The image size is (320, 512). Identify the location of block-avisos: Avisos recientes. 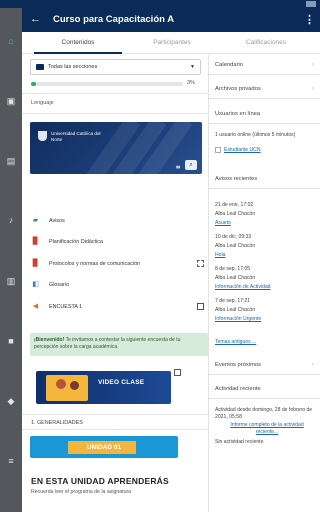
(264, 179).